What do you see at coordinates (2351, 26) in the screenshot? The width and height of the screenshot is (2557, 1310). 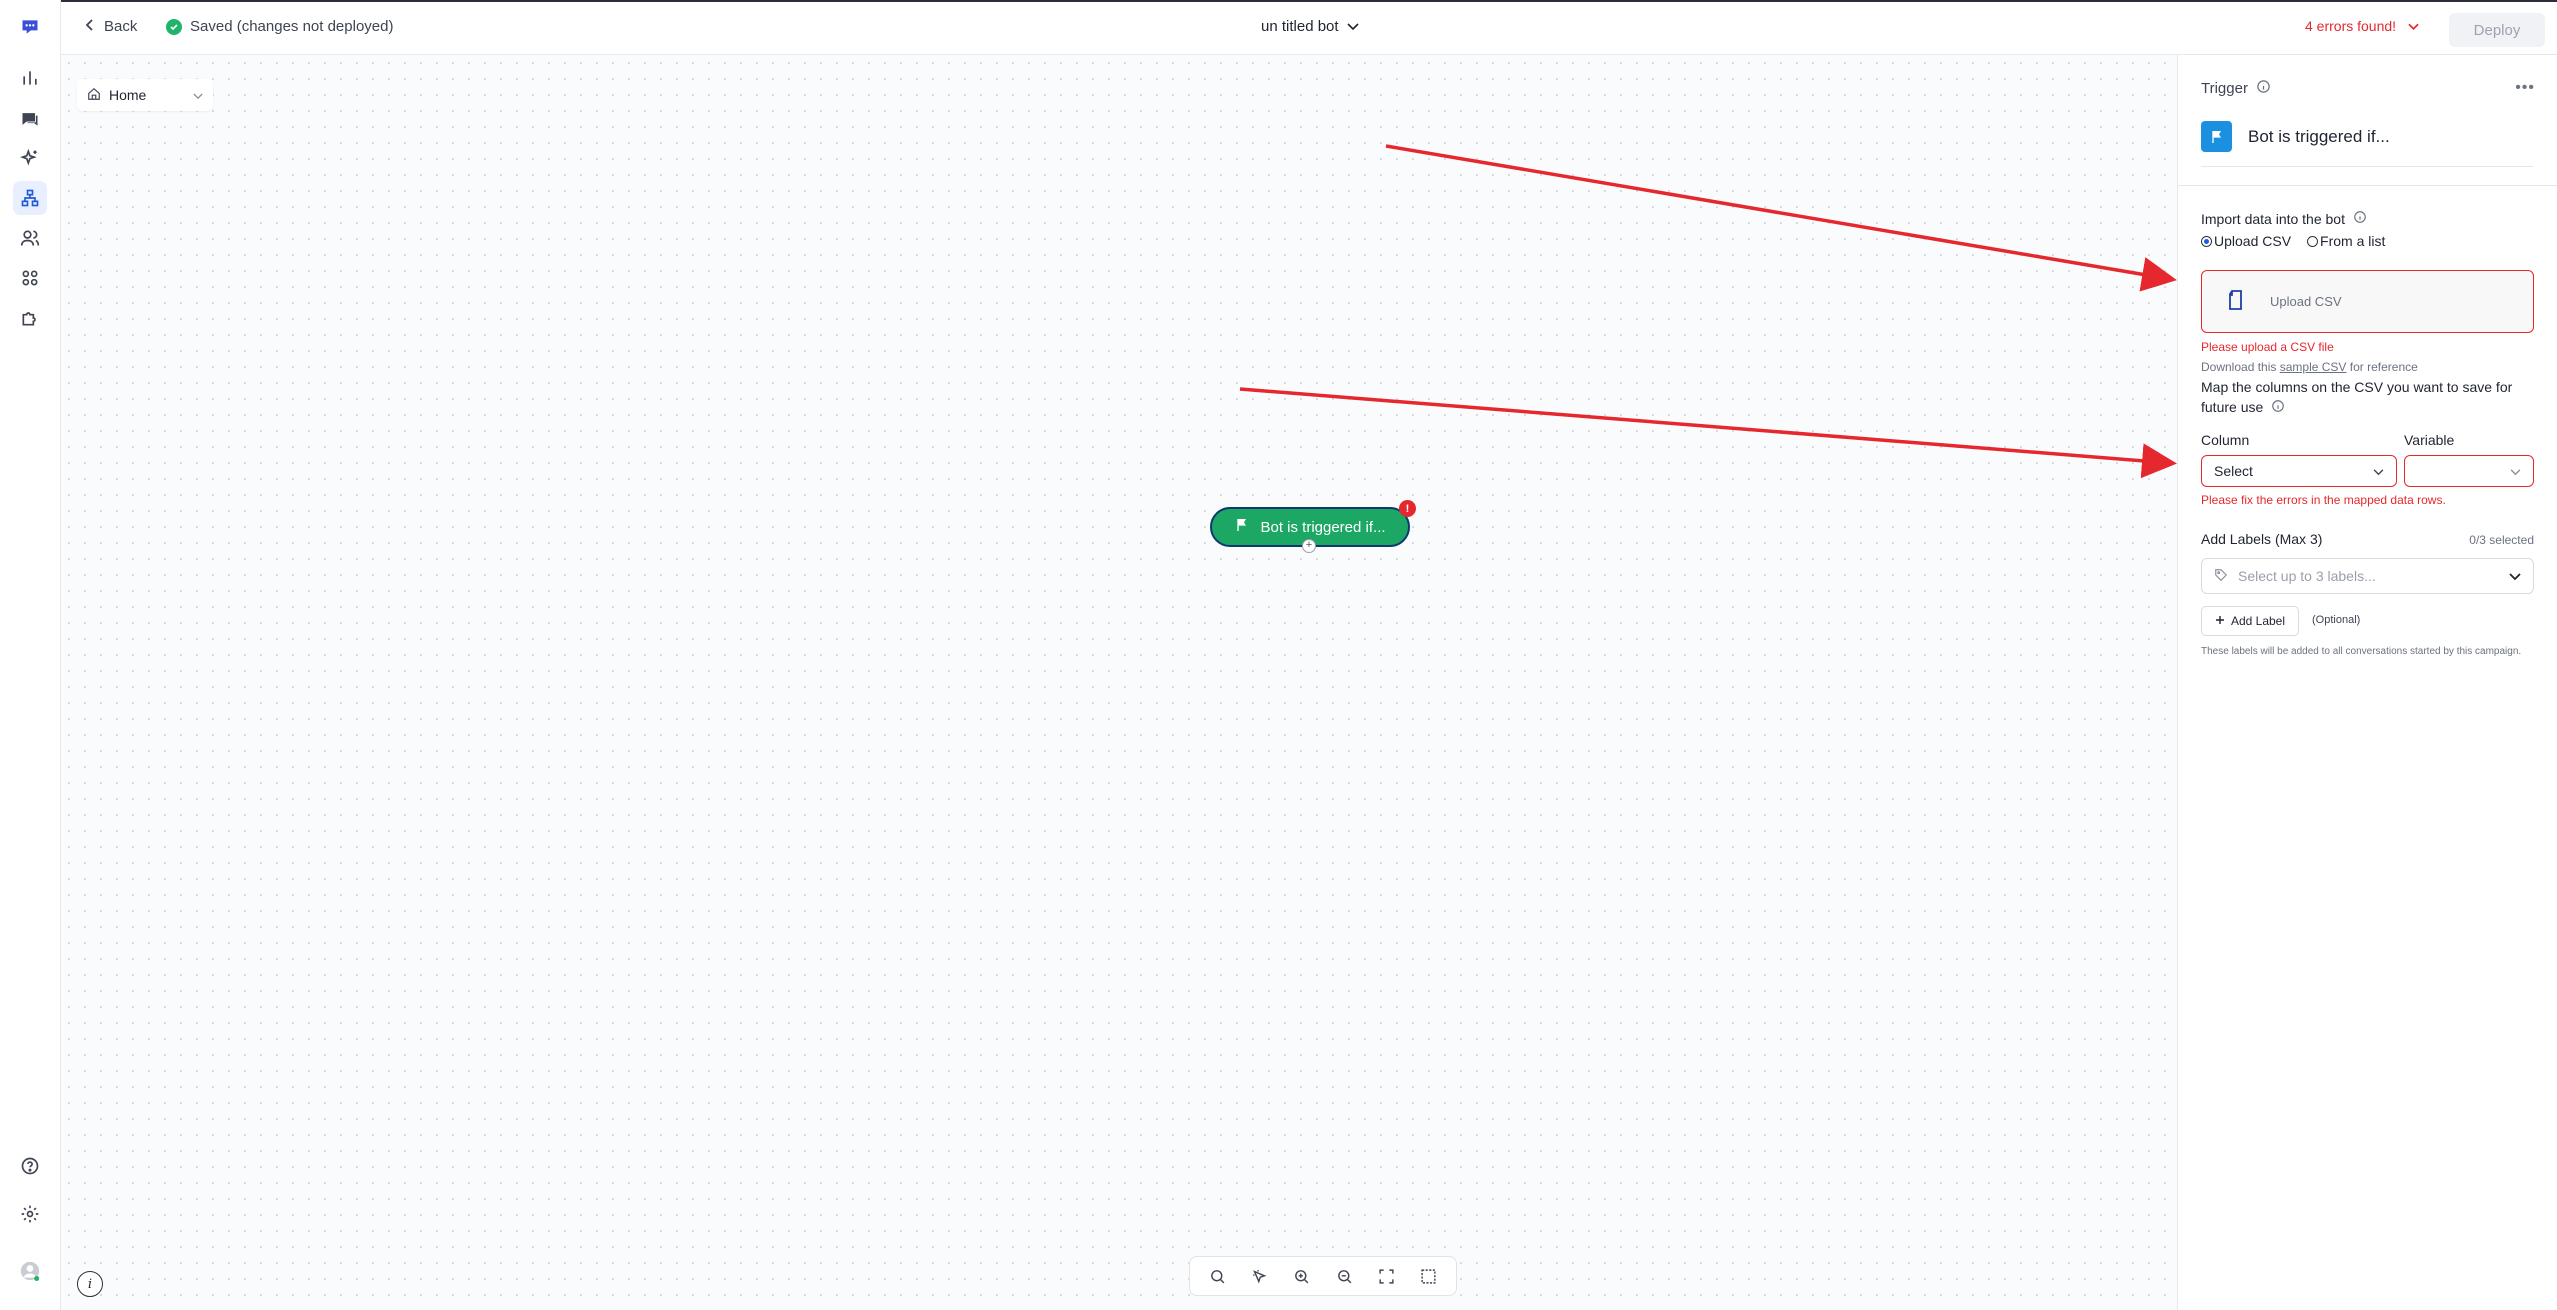 I see `errors-text: 4 errors found!` at bounding box center [2351, 26].